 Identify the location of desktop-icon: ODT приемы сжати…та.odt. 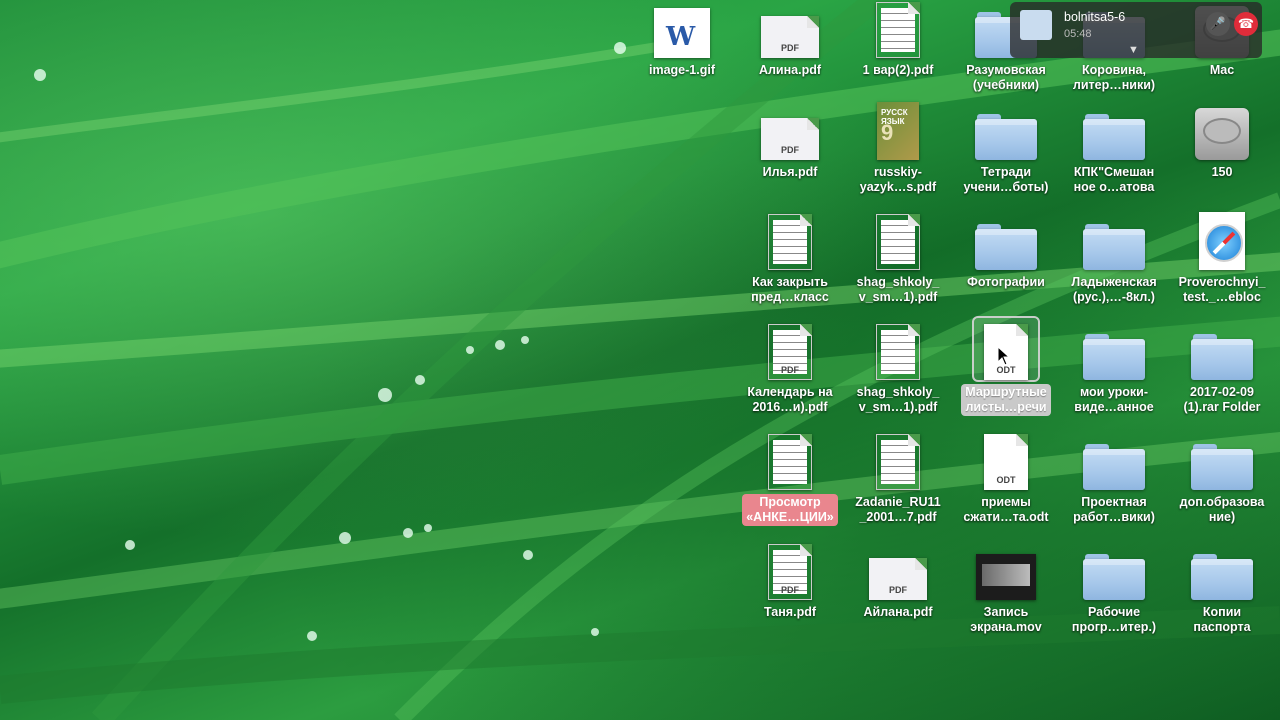
(1006, 483).